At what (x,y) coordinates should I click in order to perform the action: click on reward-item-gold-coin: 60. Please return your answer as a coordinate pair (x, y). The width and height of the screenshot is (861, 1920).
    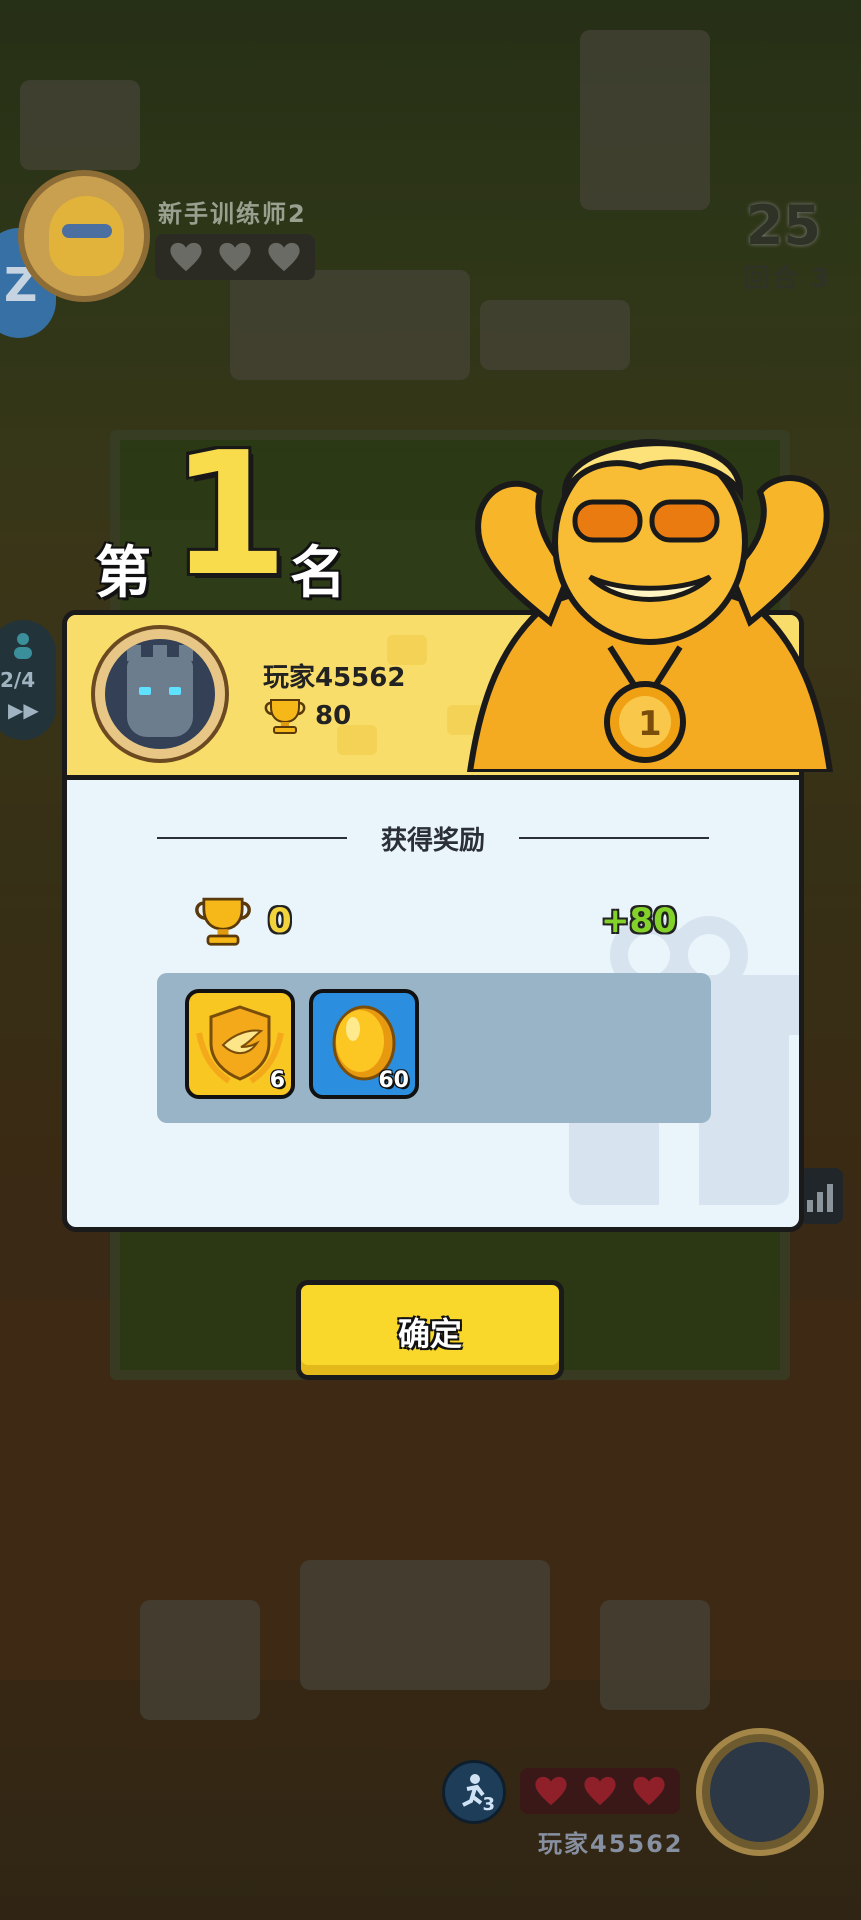
    Looking at the image, I should click on (364, 1044).